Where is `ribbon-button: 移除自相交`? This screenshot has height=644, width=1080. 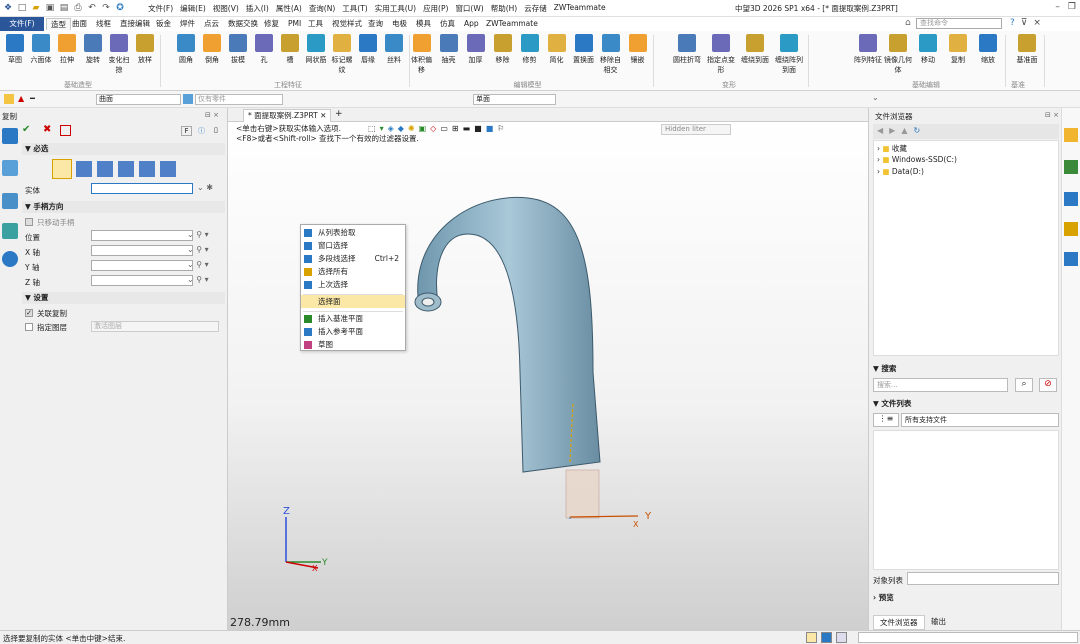
ribbon-button: 移除自相交 is located at coordinates (610, 54).